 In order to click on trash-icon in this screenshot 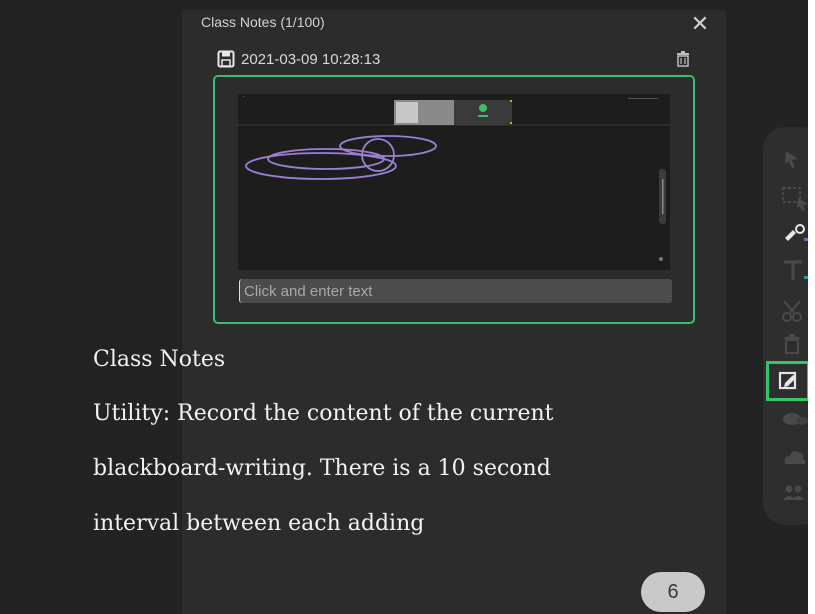, I will do `click(794, 346)`.